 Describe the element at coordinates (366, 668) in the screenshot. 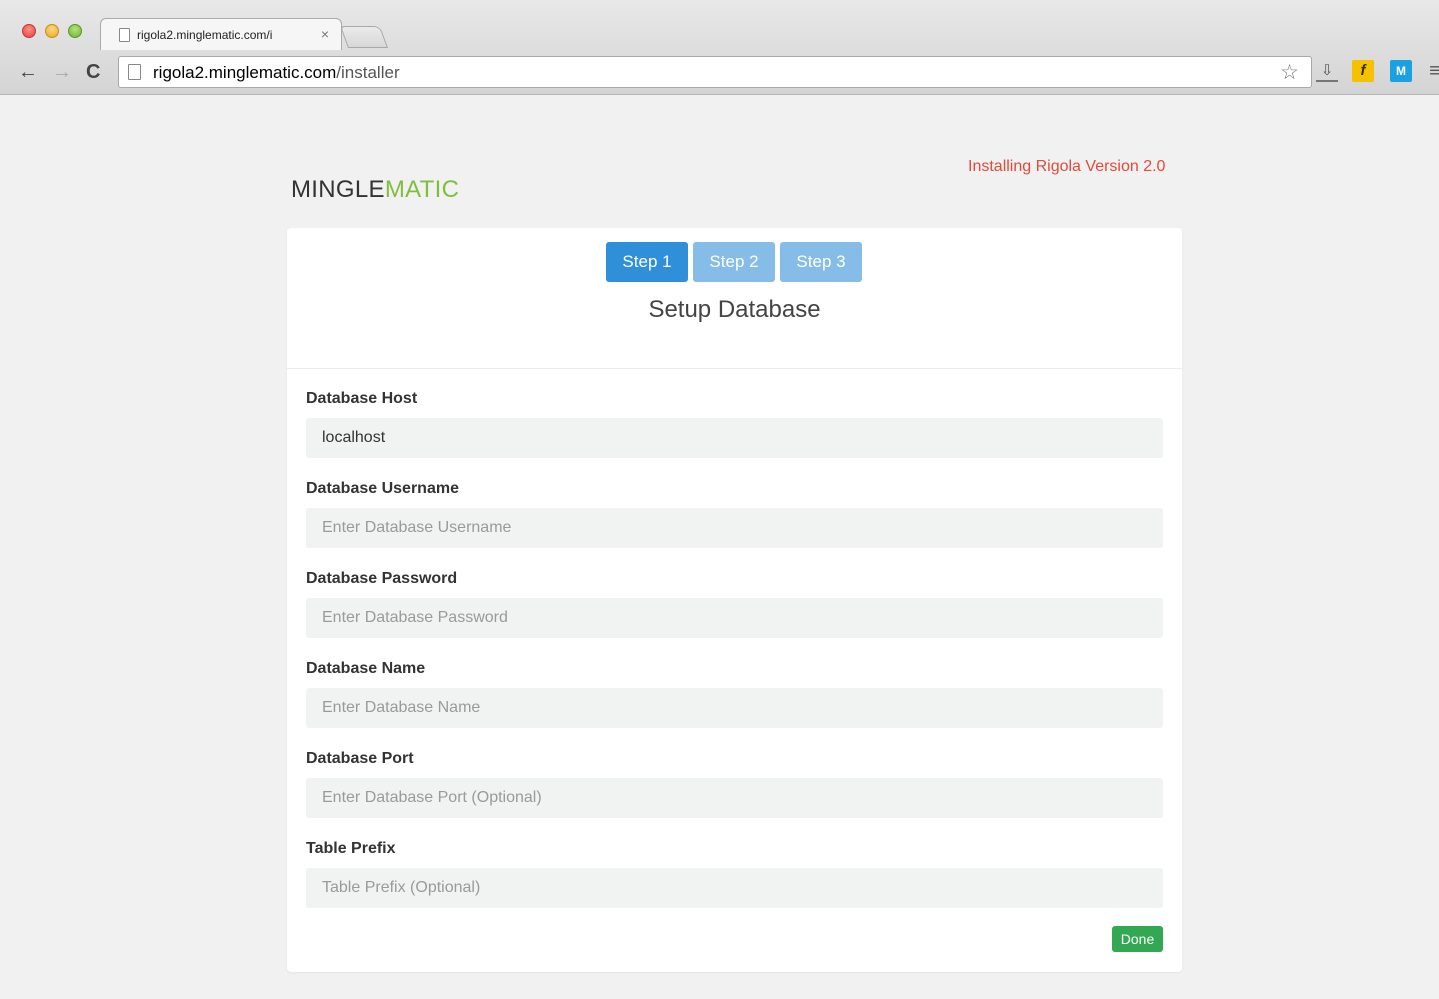

I see `database-name-label: Database Name` at that location.